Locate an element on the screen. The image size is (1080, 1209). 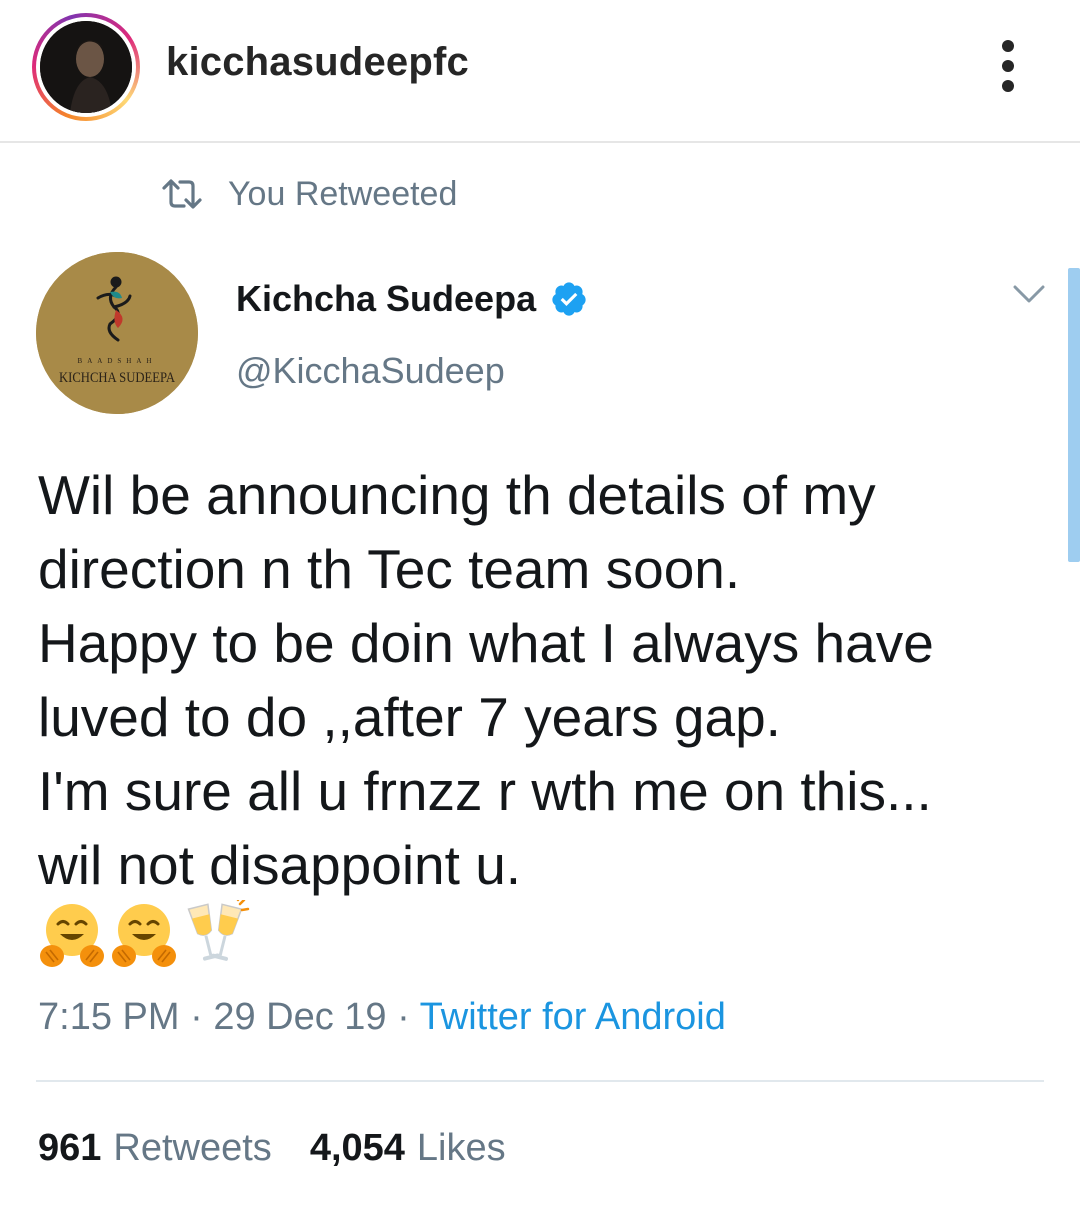
scrollbar is located at coordinates (1074, 415).